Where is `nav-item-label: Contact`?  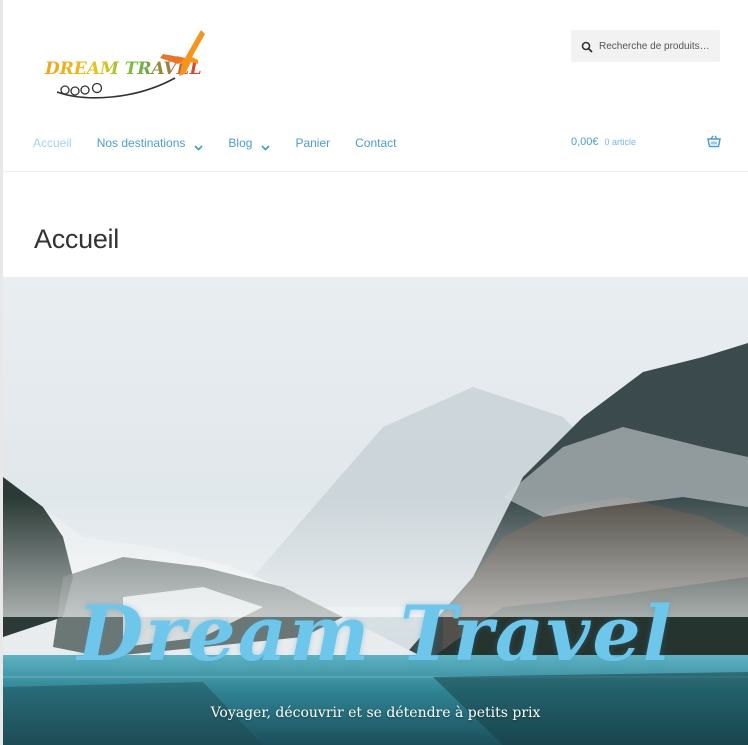 nav-item-label: Contact is located at coordinates (376, 143).